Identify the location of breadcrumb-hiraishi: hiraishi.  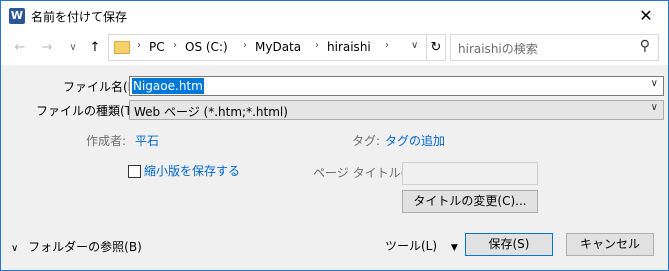
(349, 47).